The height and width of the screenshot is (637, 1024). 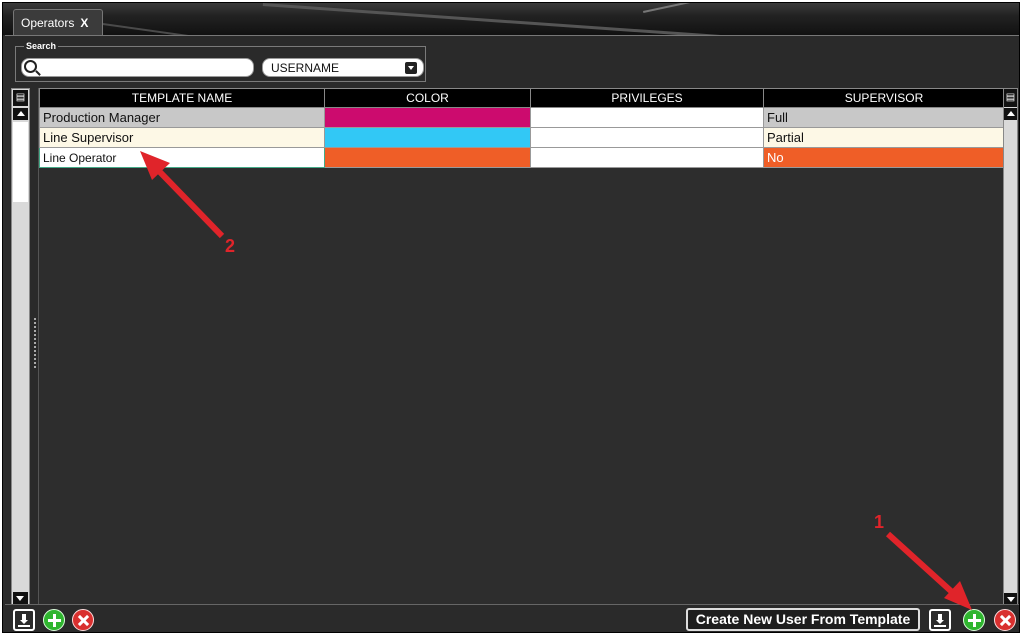 I want to click on scroll-thumb, so click(x=20, y=162).